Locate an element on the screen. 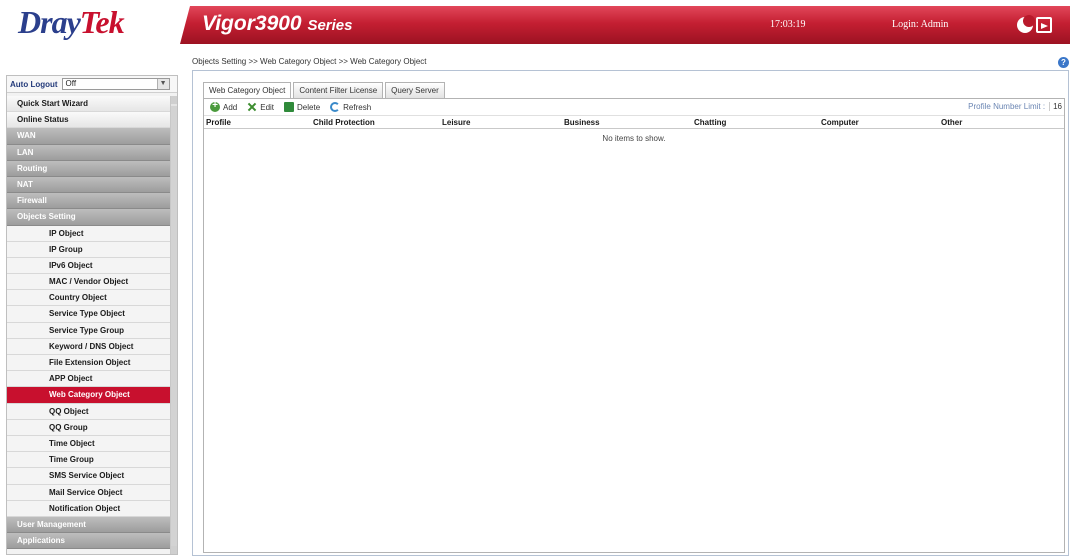  auto-logout-label: Auto Logout is located at coordinates (34, 84).